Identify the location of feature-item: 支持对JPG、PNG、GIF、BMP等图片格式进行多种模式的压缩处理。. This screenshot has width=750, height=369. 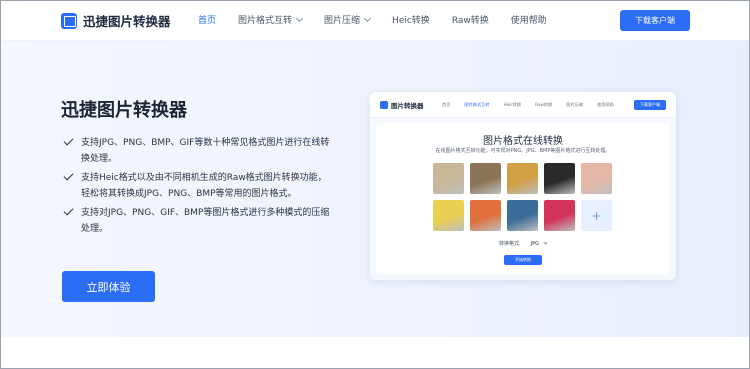
(198, 221).